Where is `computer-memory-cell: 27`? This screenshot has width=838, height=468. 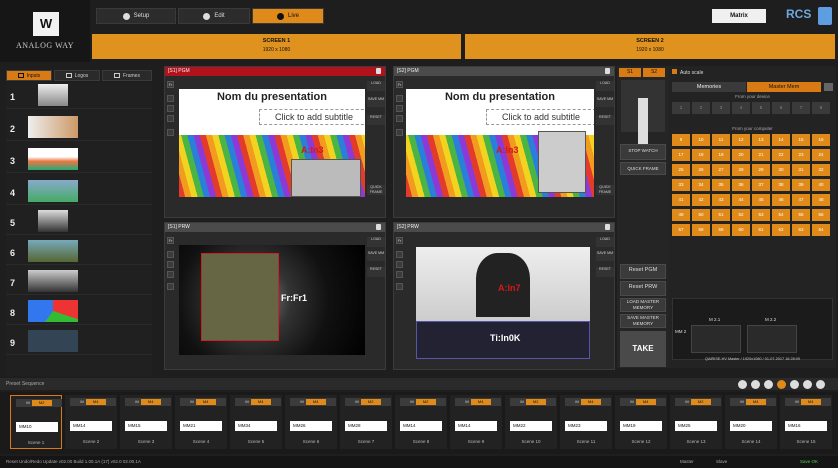 computer-memory-cell: 27 is located at coordinates (721, 170).